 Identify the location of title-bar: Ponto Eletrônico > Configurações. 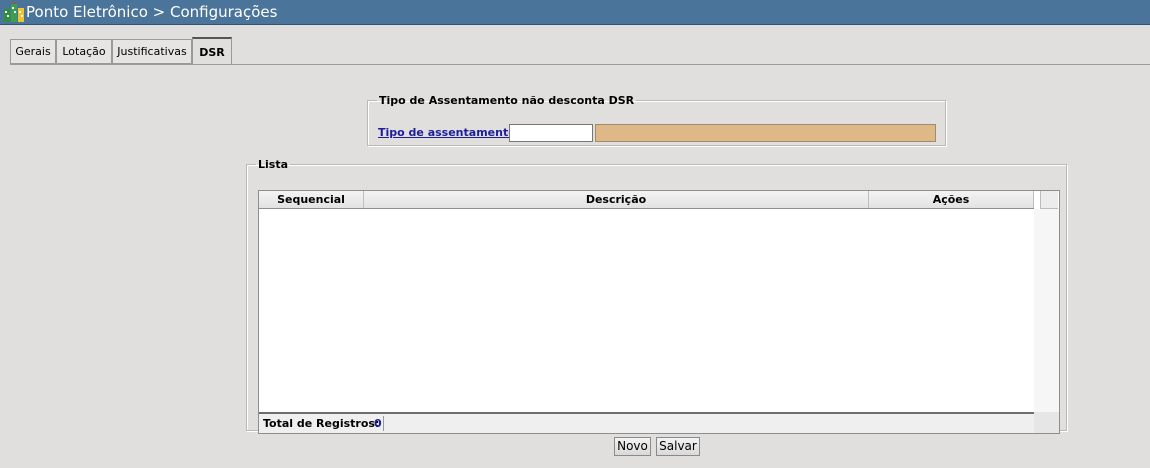
(575, 12).